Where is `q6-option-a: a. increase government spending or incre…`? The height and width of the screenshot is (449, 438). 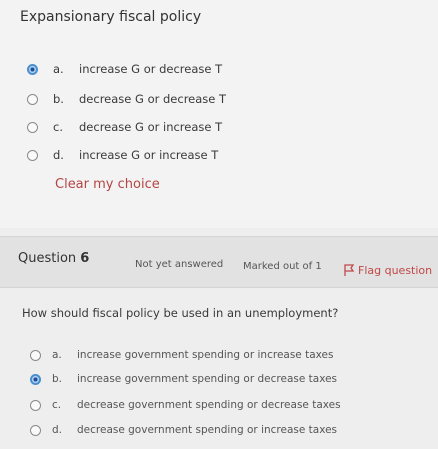
q6-option-a: a. increase government spending or incre… is located at coordinates (181, 355).